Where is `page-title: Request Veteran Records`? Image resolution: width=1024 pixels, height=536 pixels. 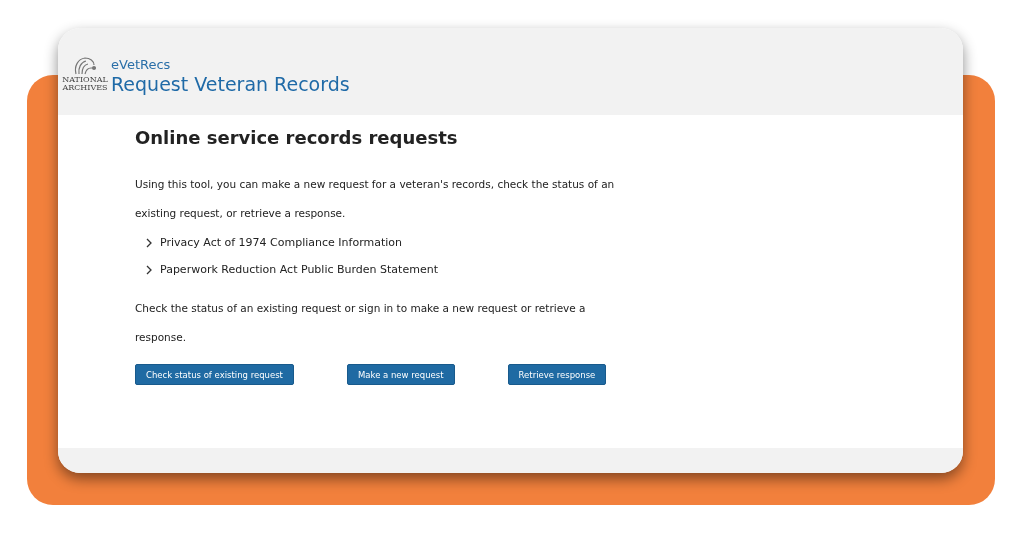 page-title: Request Veteran Records is located at coordinates (230, 84).